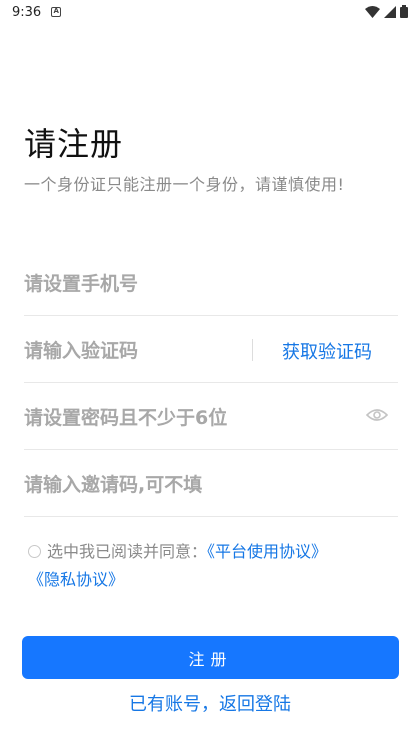  I want to click on page-subtitle: 一个身份证只能注册一个身份，请谨慎使用!, so click(184, 184).